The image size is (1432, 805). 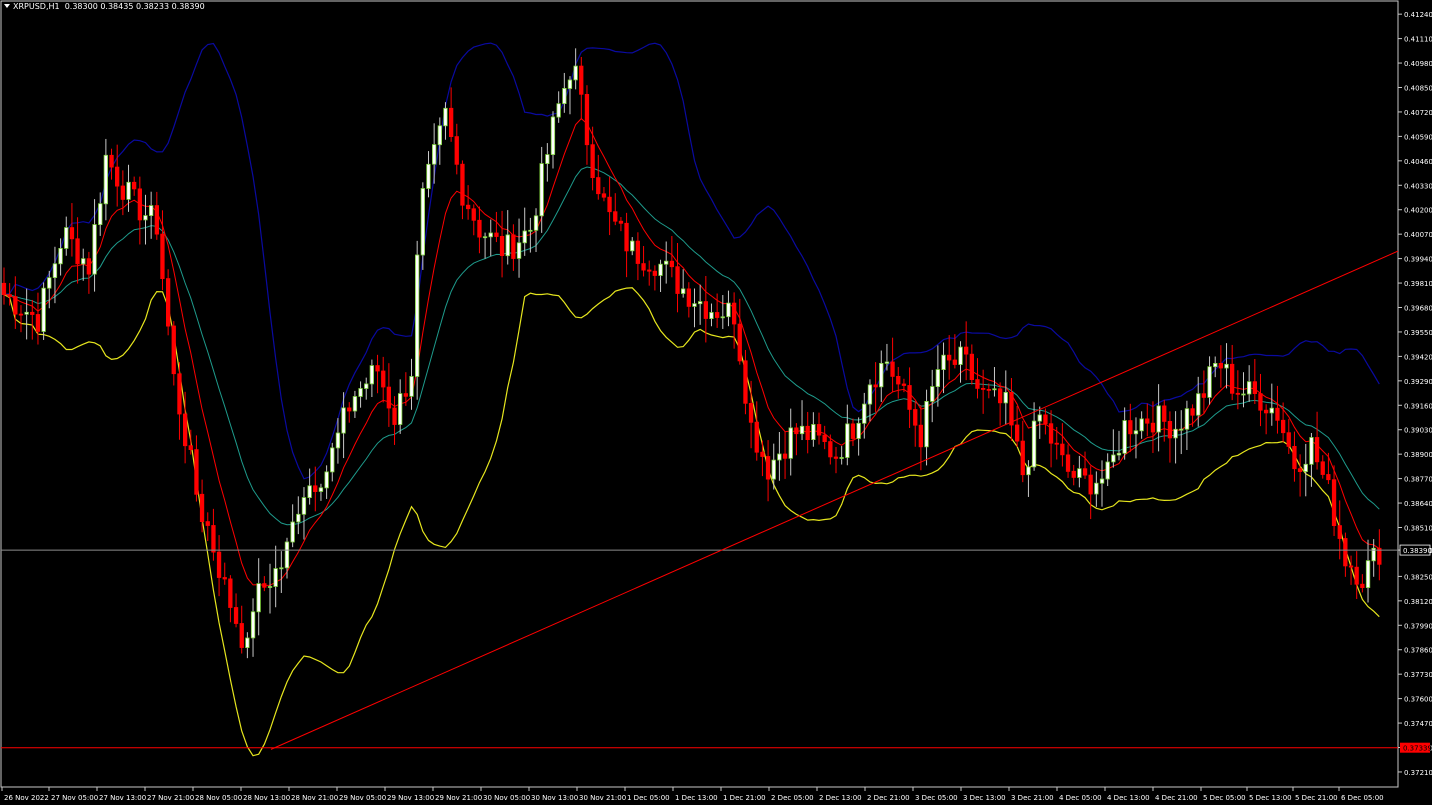 I want to click on bid-price-tag: 0.38390, so click(x=1415, y=550).